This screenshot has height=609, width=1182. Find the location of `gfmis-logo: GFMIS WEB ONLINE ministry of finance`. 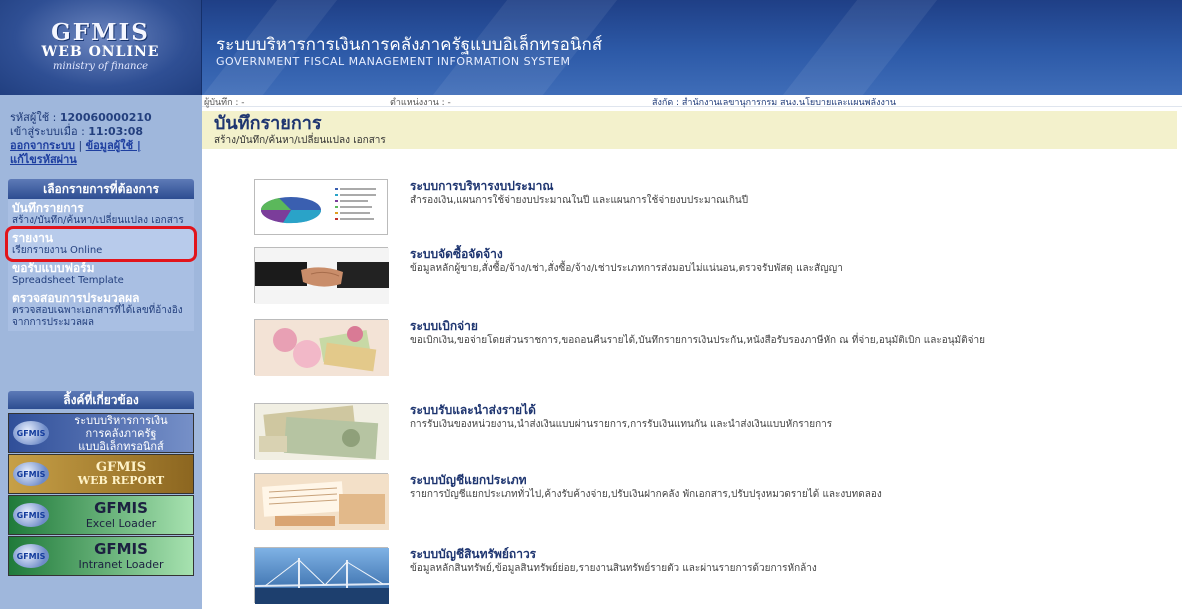

gfmis-logo: GFMIS WEB ONLINE ministry of finance is located at coordinates (101, 47).